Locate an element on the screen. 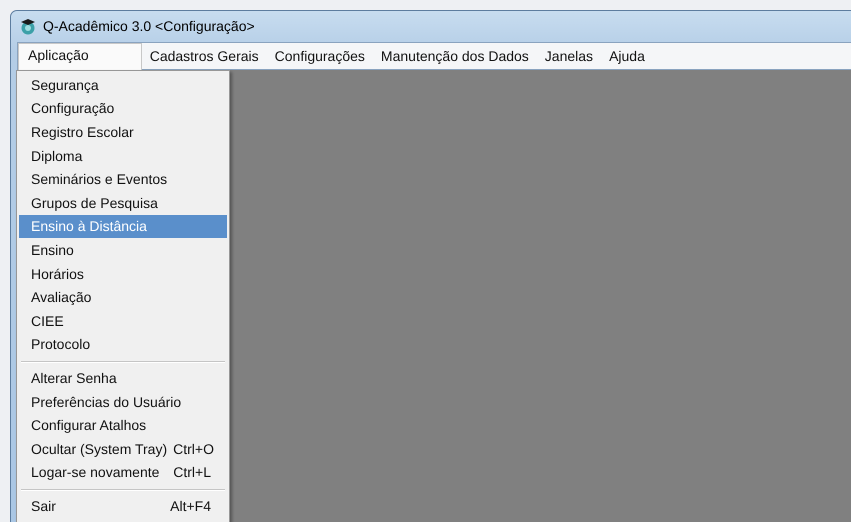 Image resolution: width=851 pixels, height=522 pixels. menu-item: CIEE is located at coordinates (123, 320).